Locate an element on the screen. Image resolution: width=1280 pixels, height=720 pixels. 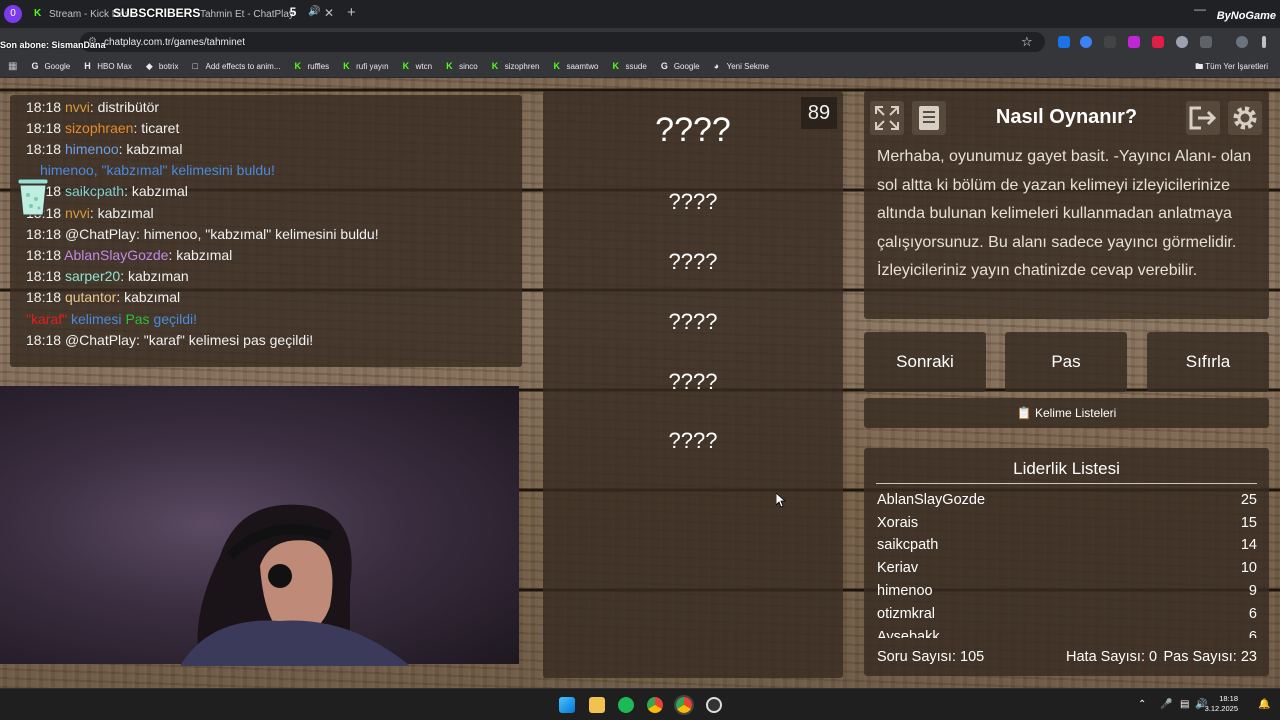
bookmark-sinco: Ksinco is located at coordinates (462, 66).